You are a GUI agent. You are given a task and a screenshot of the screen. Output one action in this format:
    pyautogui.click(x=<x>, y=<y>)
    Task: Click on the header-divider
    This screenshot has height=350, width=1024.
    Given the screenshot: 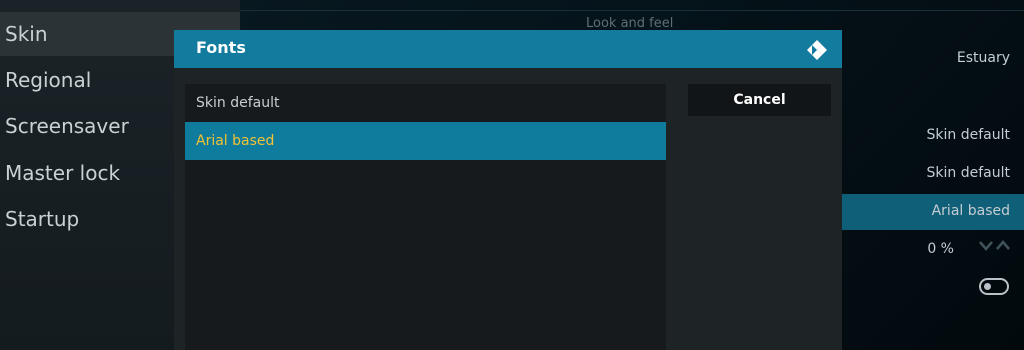 What is the action you would take?
    pyautogui.click(x=632, y=10)
    